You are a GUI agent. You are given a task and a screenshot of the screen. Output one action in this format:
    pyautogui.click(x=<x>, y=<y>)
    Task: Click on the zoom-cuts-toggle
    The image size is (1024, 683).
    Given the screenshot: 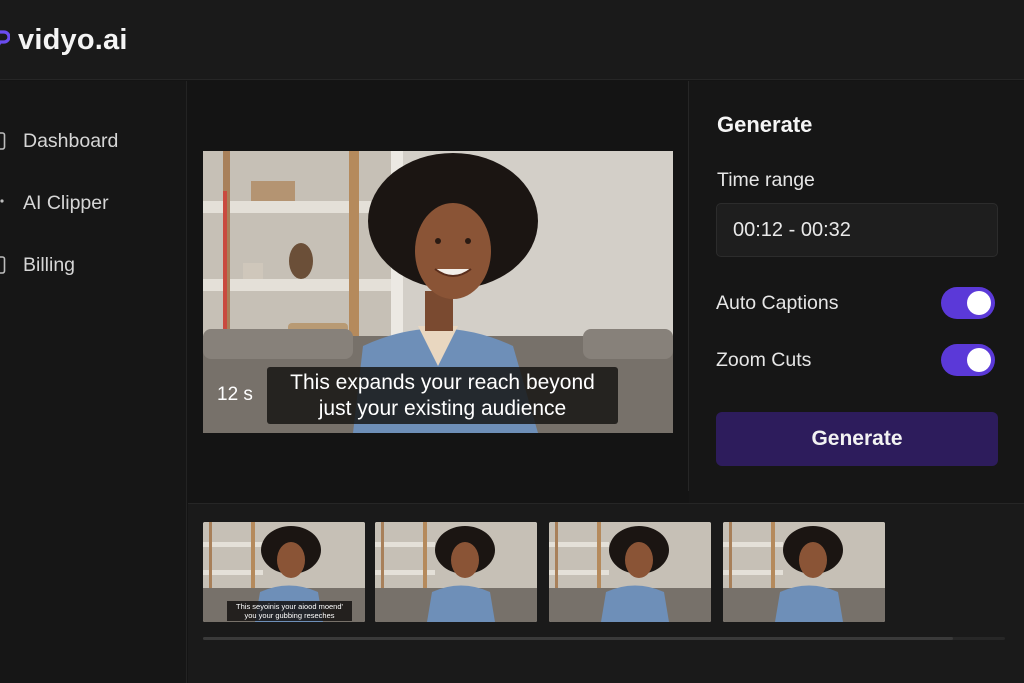 What is the action you would take?
    pyautogui.click(x=968, y=360)
    